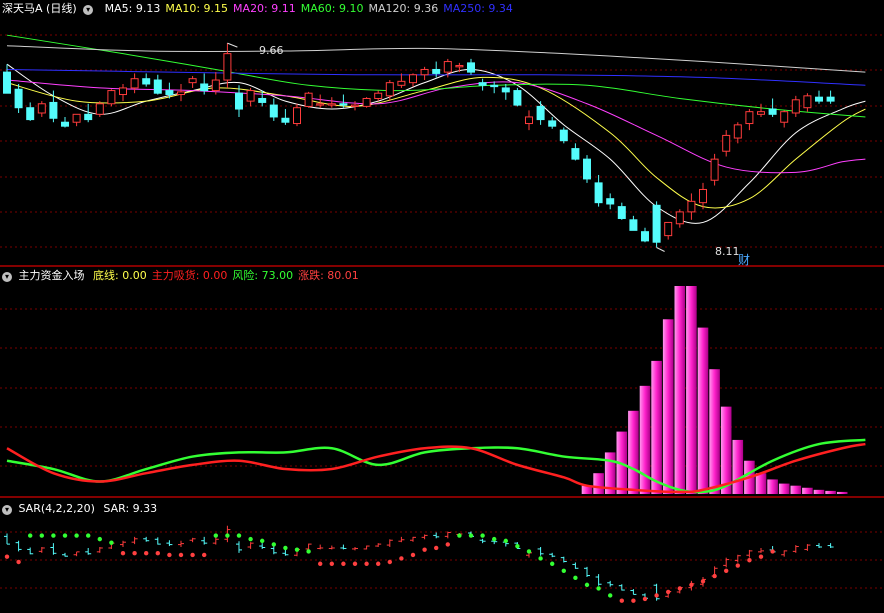  What do you see at coordinates (57, 508) in the screenshot?
I see `panel3-title: SAR(4,2,2,20)` at bounding box center [57, 508].